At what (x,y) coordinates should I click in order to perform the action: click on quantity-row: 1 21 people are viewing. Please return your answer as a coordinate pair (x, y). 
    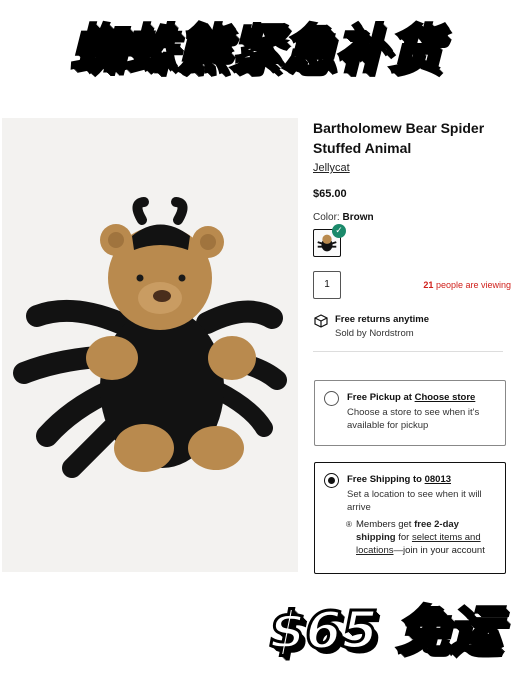
    Looking at the image, I should click on (412, 285).